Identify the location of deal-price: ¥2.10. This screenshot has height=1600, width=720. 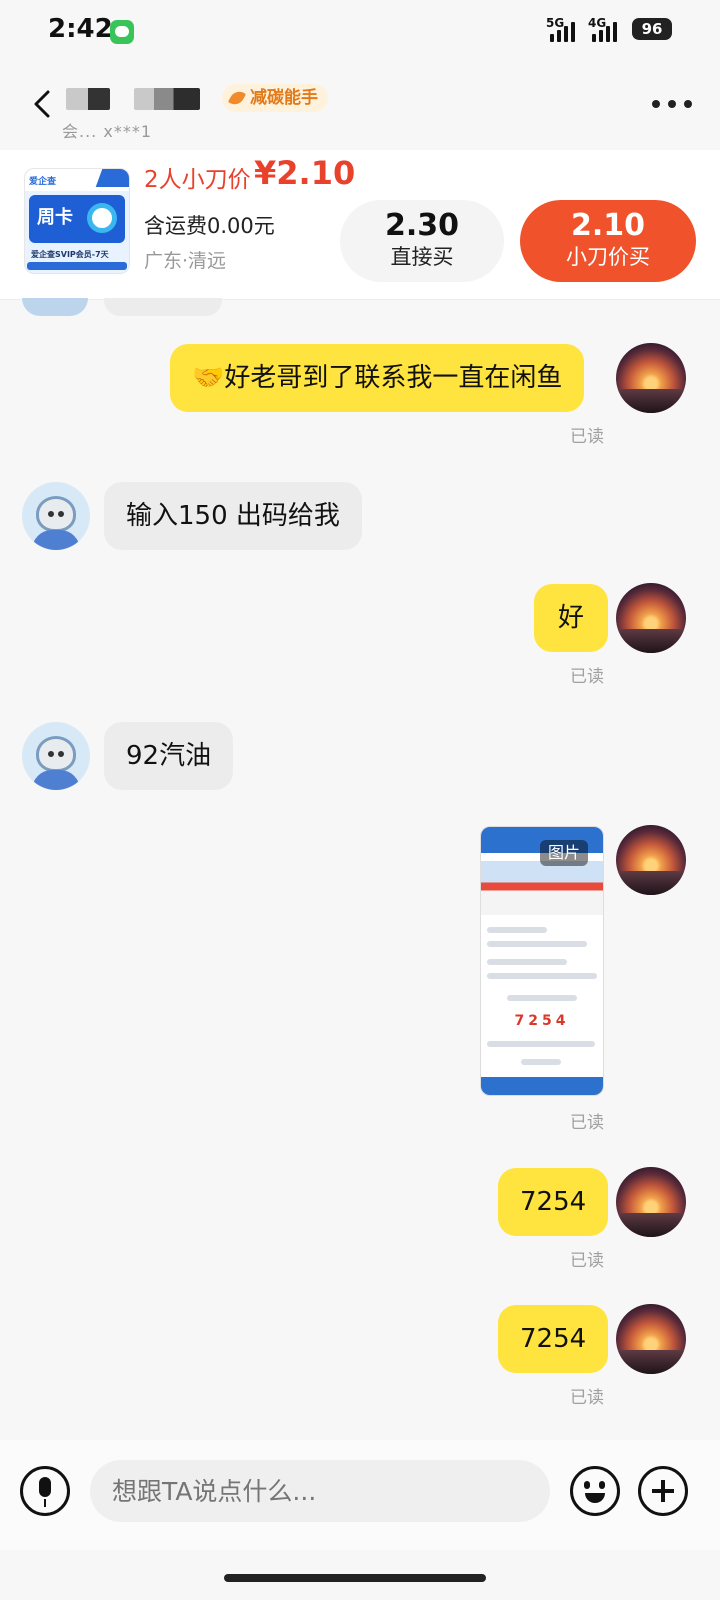
(305, 173).